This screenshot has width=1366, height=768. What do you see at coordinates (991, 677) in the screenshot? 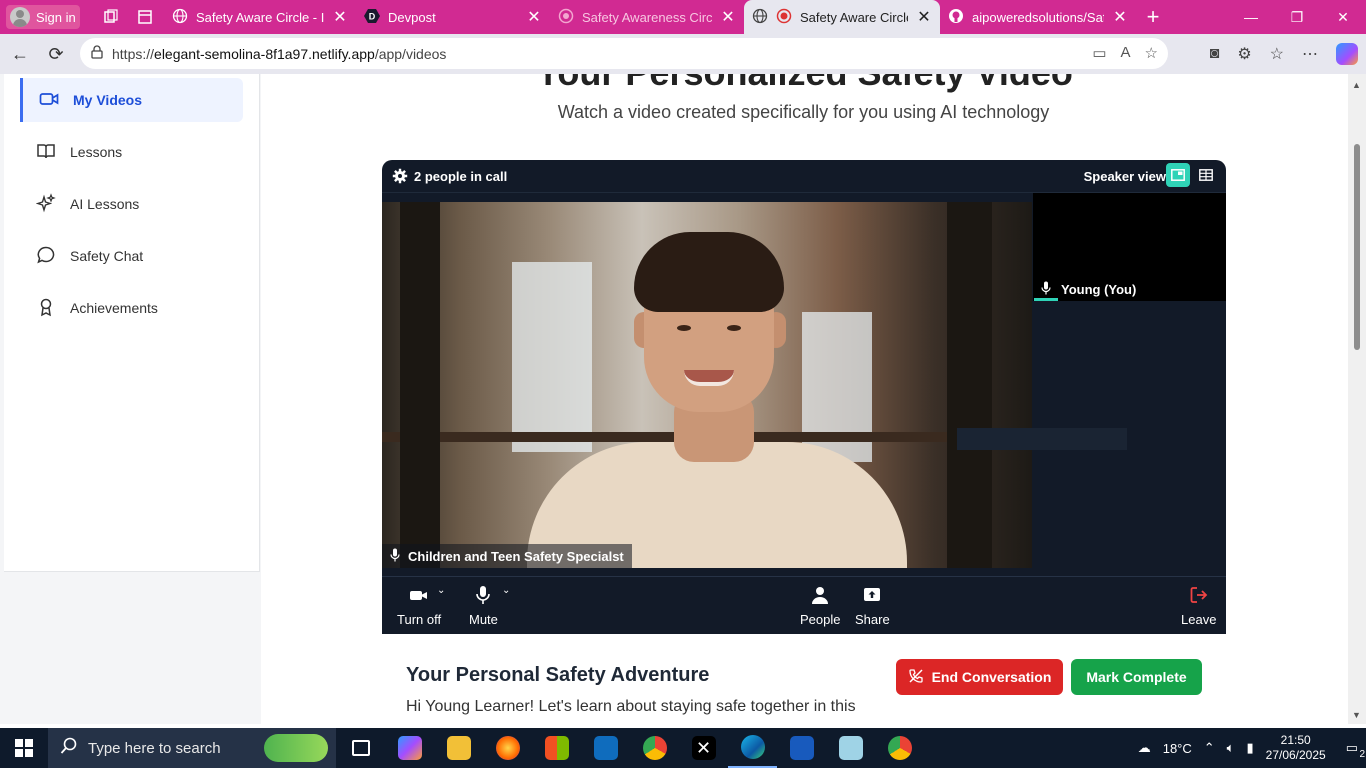
I see `end-conversation-label: End Conversation` at bounding box center [991, 677].